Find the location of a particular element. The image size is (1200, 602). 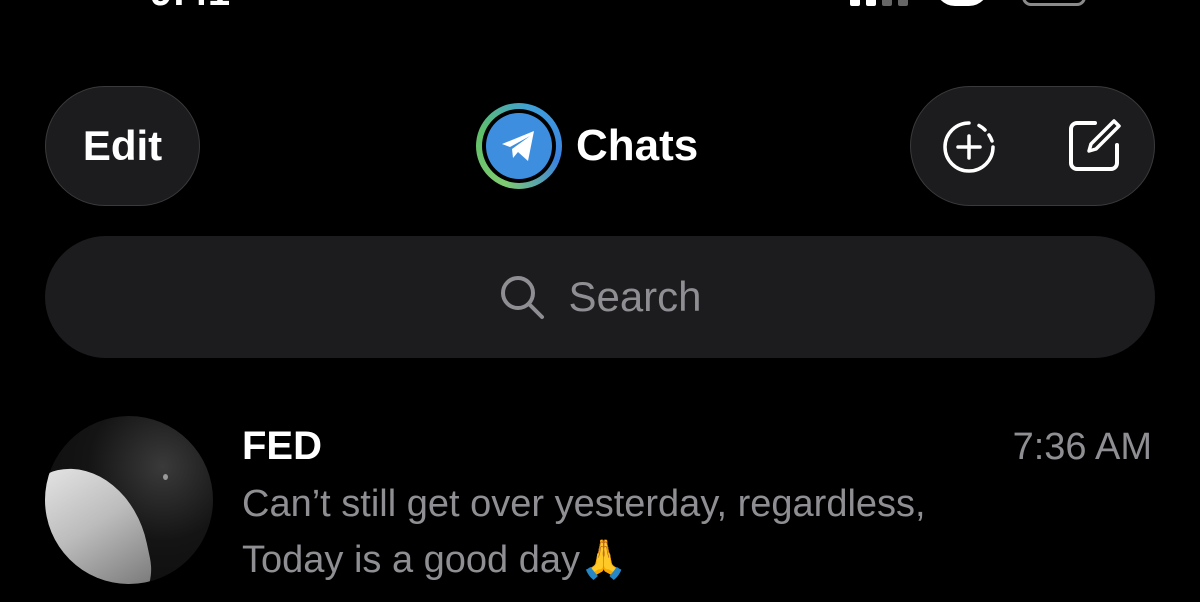

chat-name: FED is located at coordinates (282, 446).